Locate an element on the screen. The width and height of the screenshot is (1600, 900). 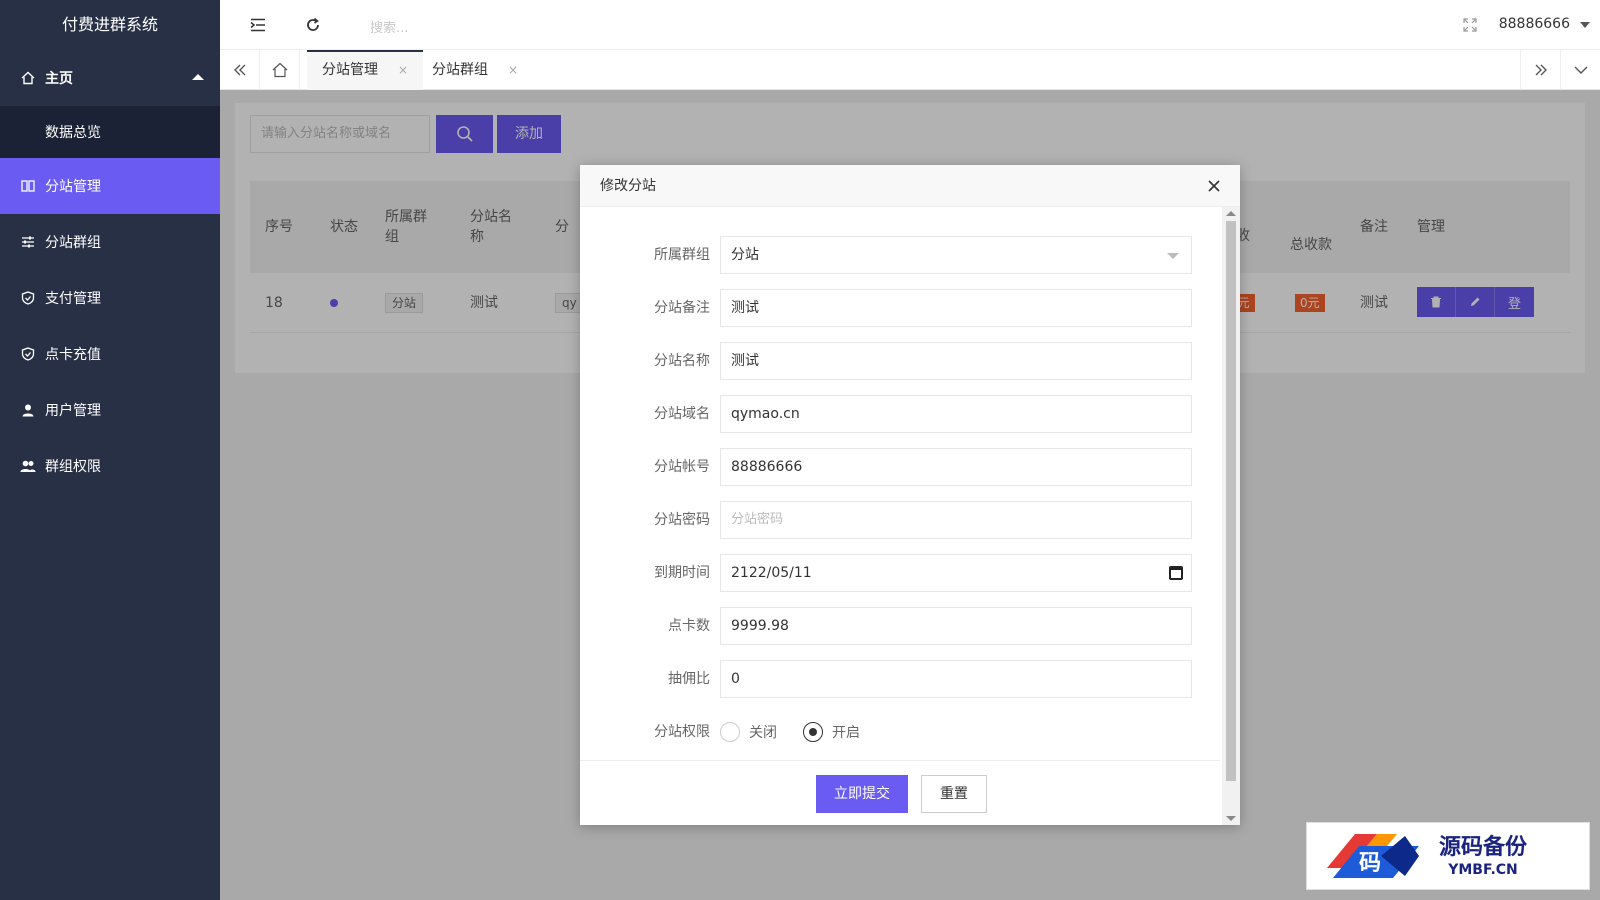
expire-date-input: 2122/05/11 is located at coordinates (956, 573).